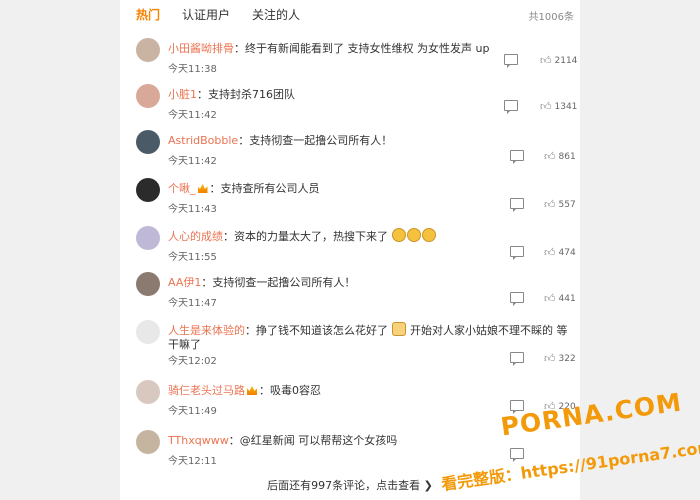 The width and height of the screenshot is (700, 500). Describe the element at coordinates (356, 248) in the screenshot. I see `comment-item: 人心的成绩：资本的力量太大了，热搜下来了 今天11:55 👍︎ 474` at that location.